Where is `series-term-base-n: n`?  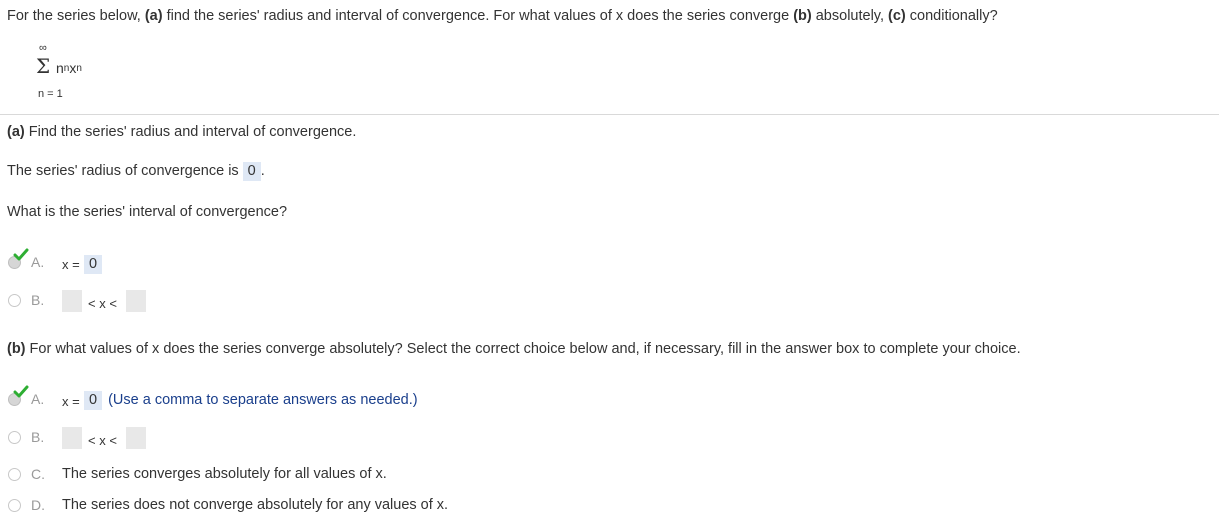 series-term-base-n: n is located at coordinates (60, 68).